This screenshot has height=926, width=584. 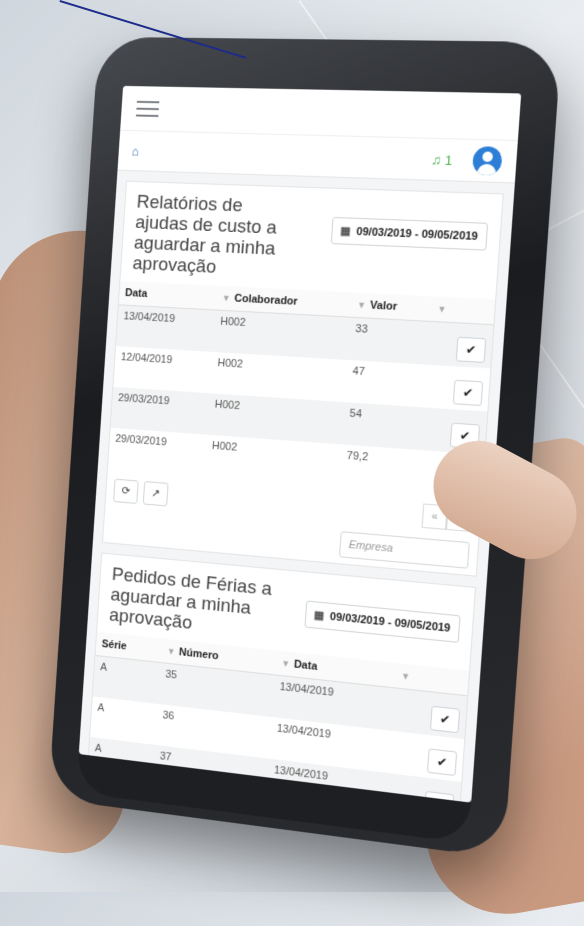 I want to click on user-avatar-icon, so click(x=487, y=161).